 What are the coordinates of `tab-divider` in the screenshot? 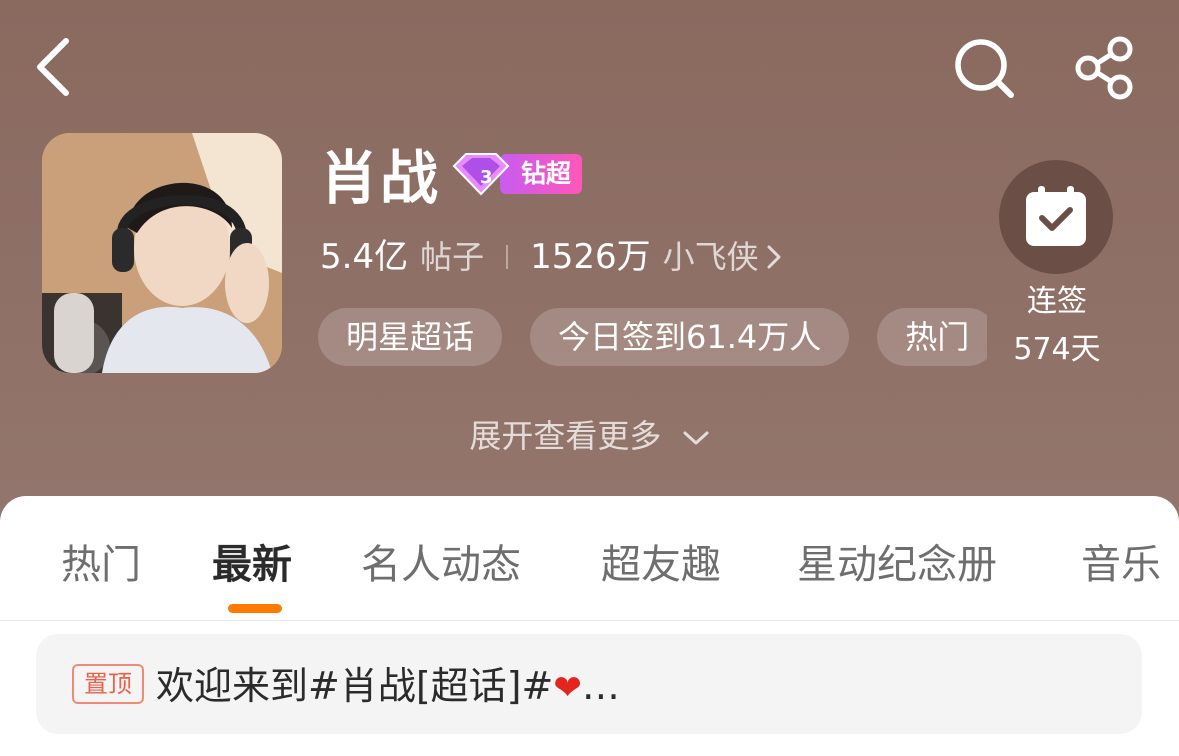 It's located at (589, 620).